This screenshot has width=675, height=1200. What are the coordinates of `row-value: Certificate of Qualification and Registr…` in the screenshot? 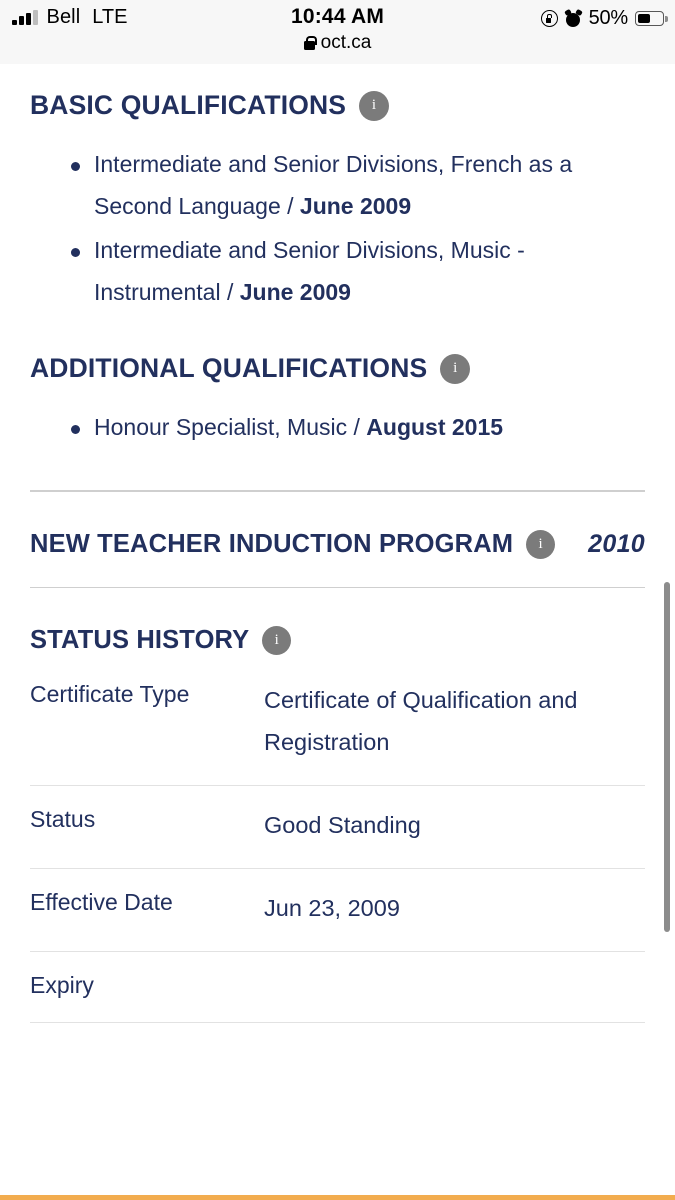 It's located at (454, 723).